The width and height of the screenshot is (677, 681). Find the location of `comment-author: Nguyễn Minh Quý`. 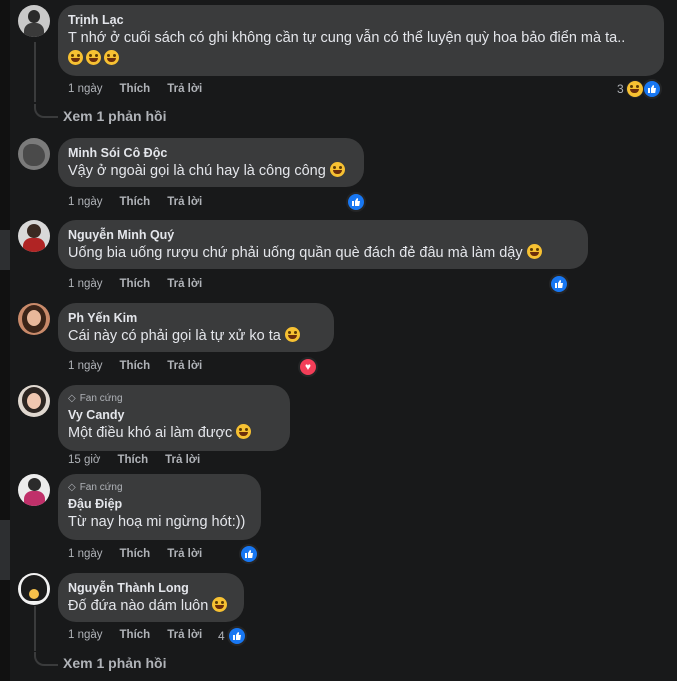

comment-author: Nguyễn Minh Quý is located at coordinates (322, 235).